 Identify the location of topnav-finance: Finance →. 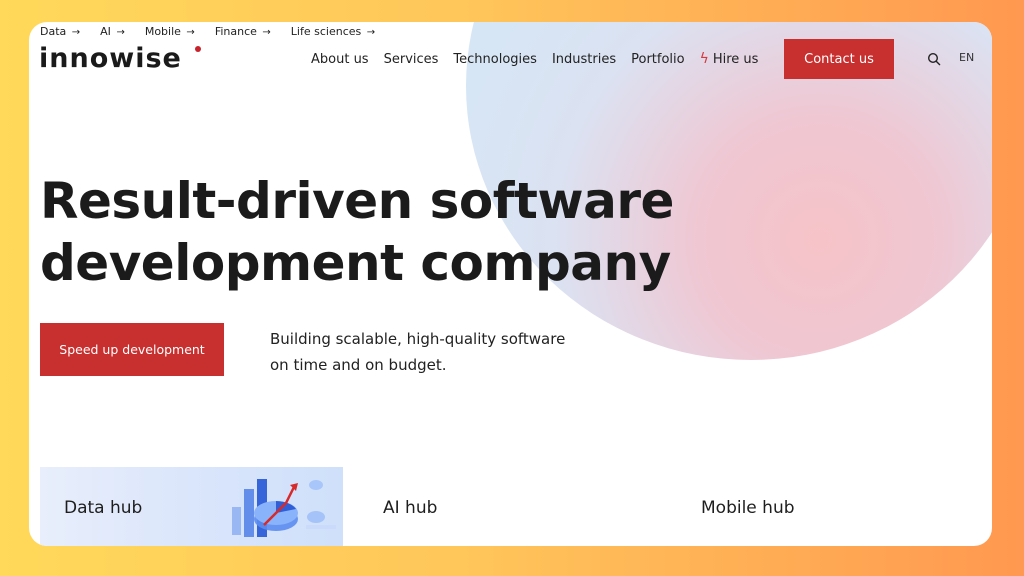
(243, 31).